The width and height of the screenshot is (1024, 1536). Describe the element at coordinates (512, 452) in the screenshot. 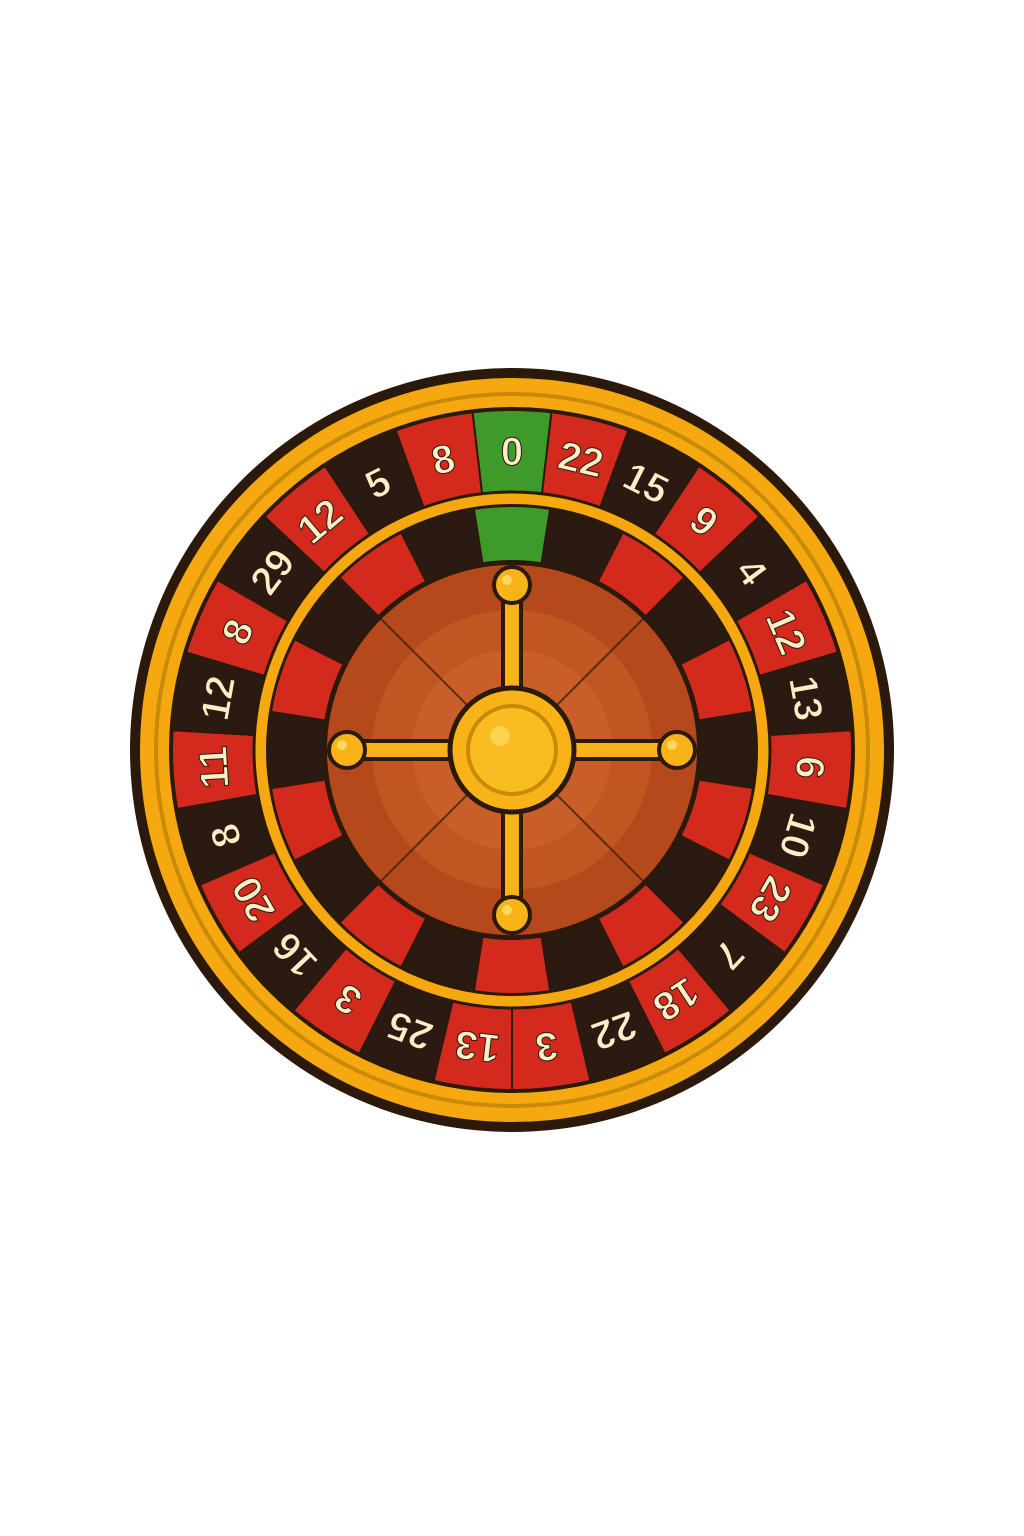

I see `pocket-number-label: 0` at that location.